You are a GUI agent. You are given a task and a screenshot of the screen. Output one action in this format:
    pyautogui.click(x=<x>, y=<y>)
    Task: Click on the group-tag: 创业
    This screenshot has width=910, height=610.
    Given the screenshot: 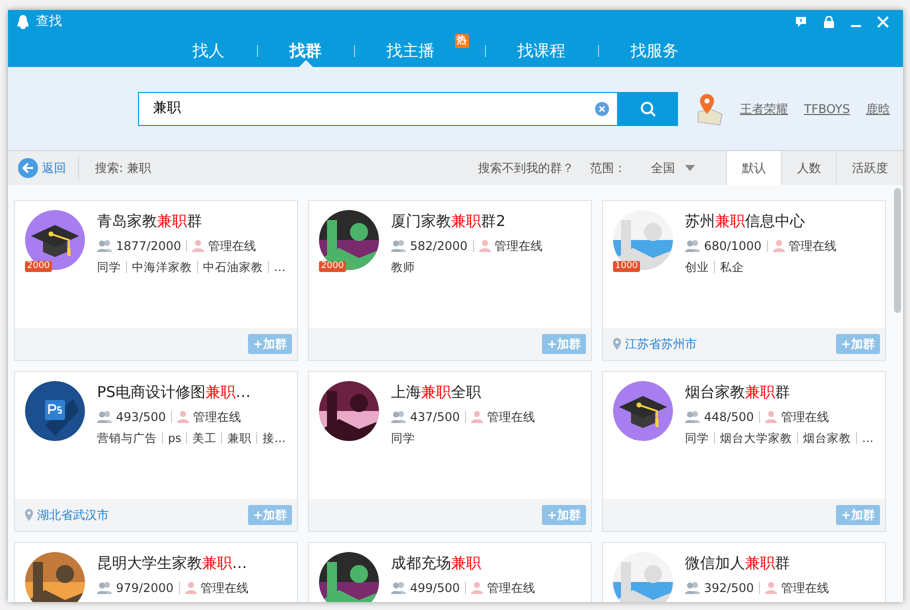 What is the action you would take?
    pyautogui.click(x=697, y=267)
    